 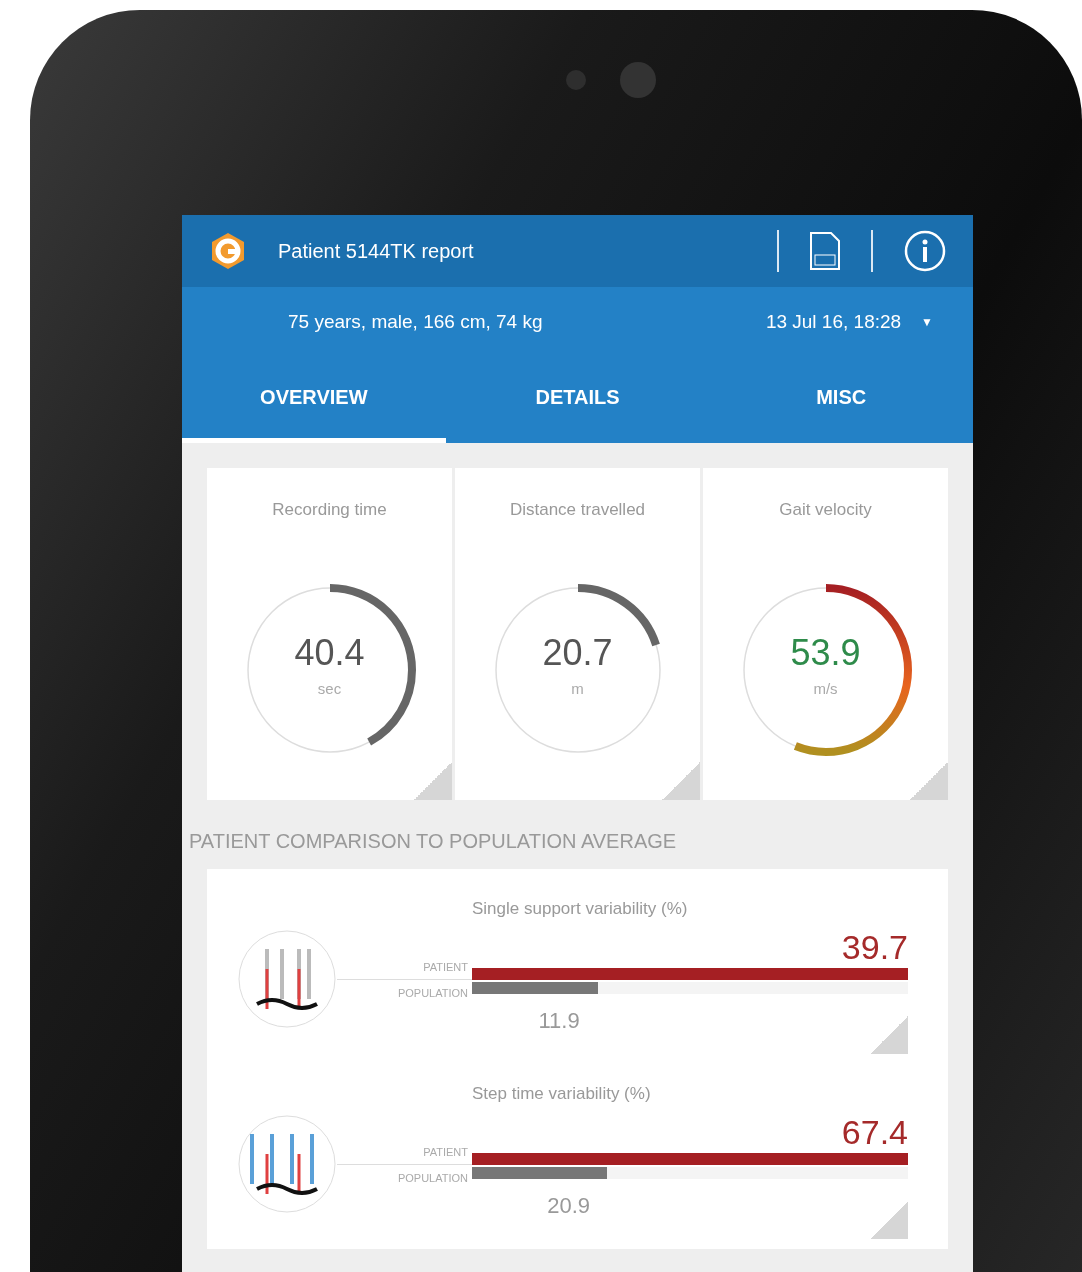 What do you see at coordinates (841, 400) in the screenshot?
I see `tab: MISC` at bounding box center [841, 400].